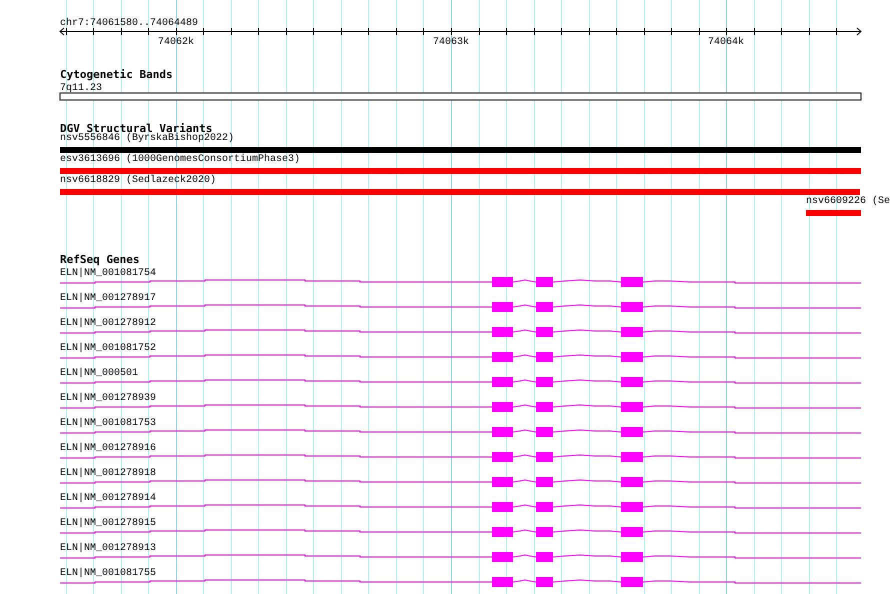 This screenshot has width=890, height=594. I want to click on gene-label: ELN|NM_000501, so click(99, 373).